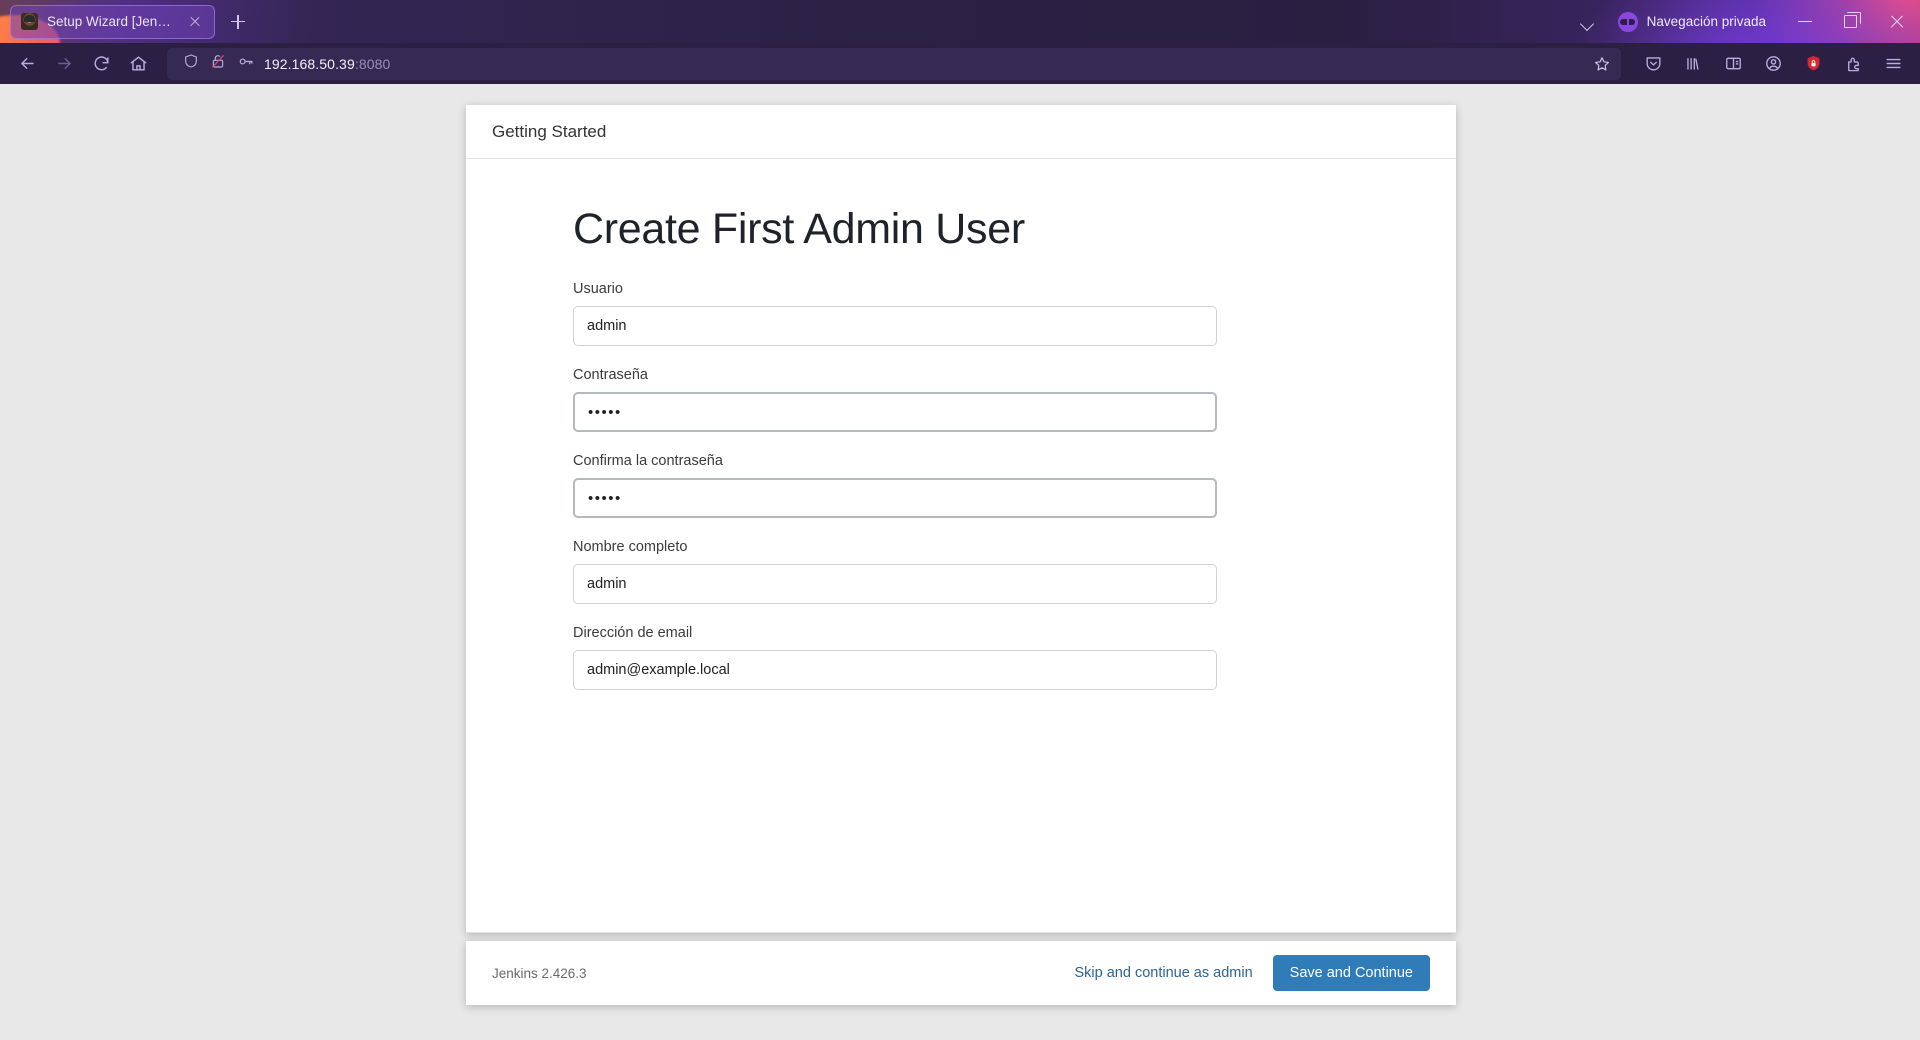  Describe the element at coordinates (309, 63) in the screenshot. I see `url-host: 192.168.50.39` at that location.